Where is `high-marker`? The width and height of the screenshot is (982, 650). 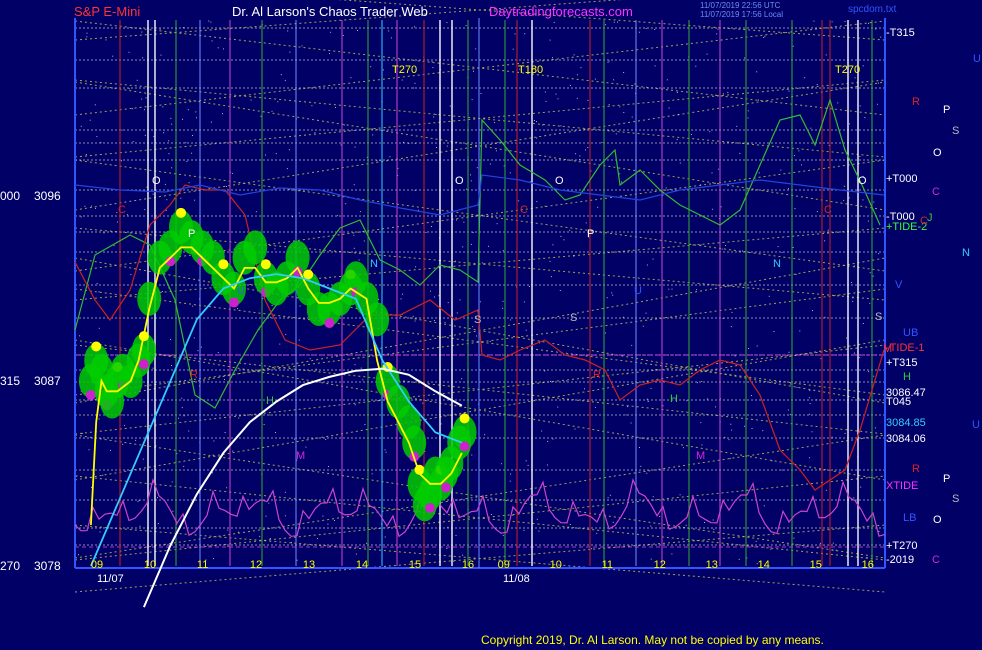 high-marker is located at coordinates (265, 264).